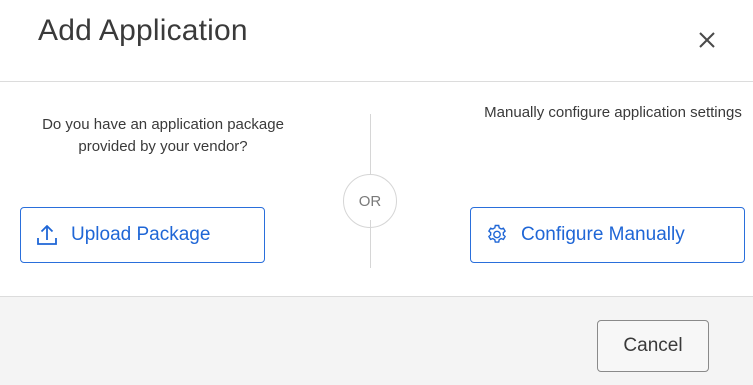 The image size is (753, 385). What do you see at coordinates (47, 235) in the screenshot?
I see `upload-icon` at bounding box center [47, 235].